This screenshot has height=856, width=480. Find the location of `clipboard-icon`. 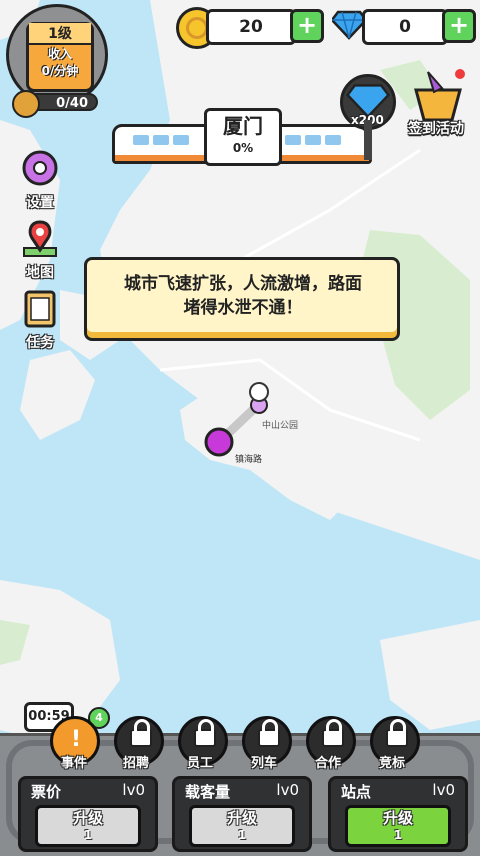

clipboard-icon is located at coordinates (40, 309).